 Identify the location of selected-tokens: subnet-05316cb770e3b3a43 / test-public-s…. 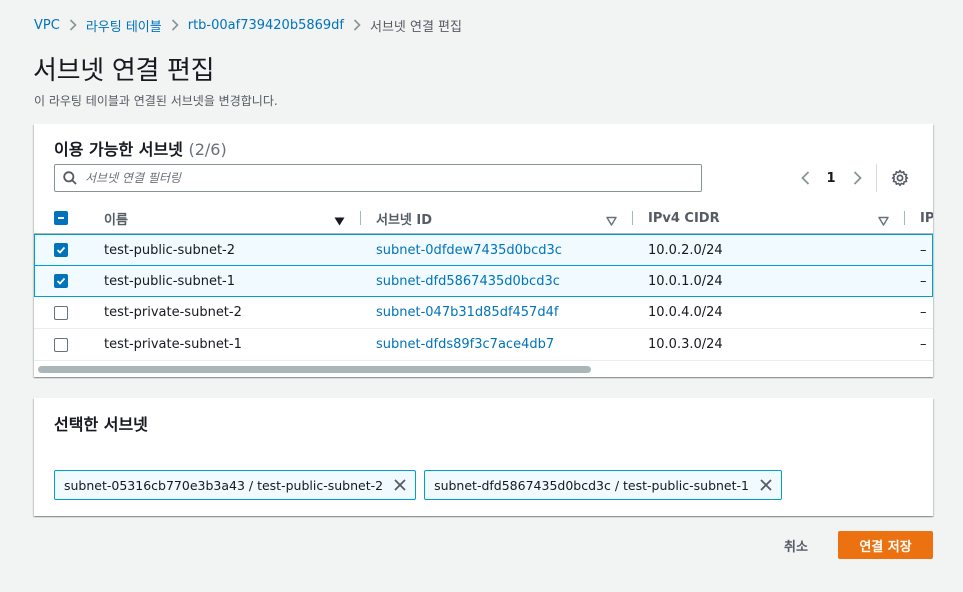
(418, 485).